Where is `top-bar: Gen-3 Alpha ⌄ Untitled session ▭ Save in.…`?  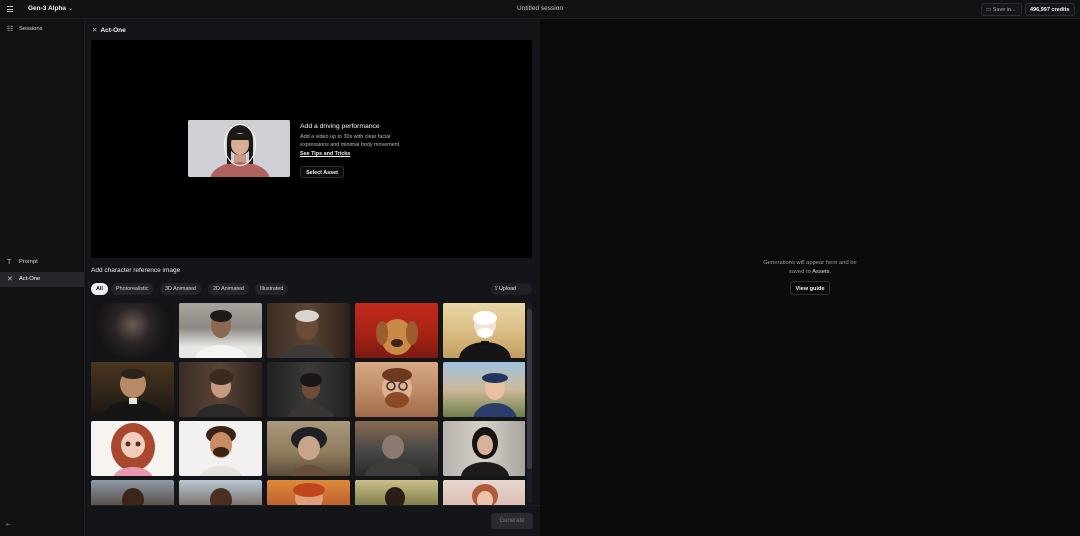
top-bar: Gen-3 Alpha ⌄ Untitled session ▭ Save in.… is located at coordinates (540, 9).